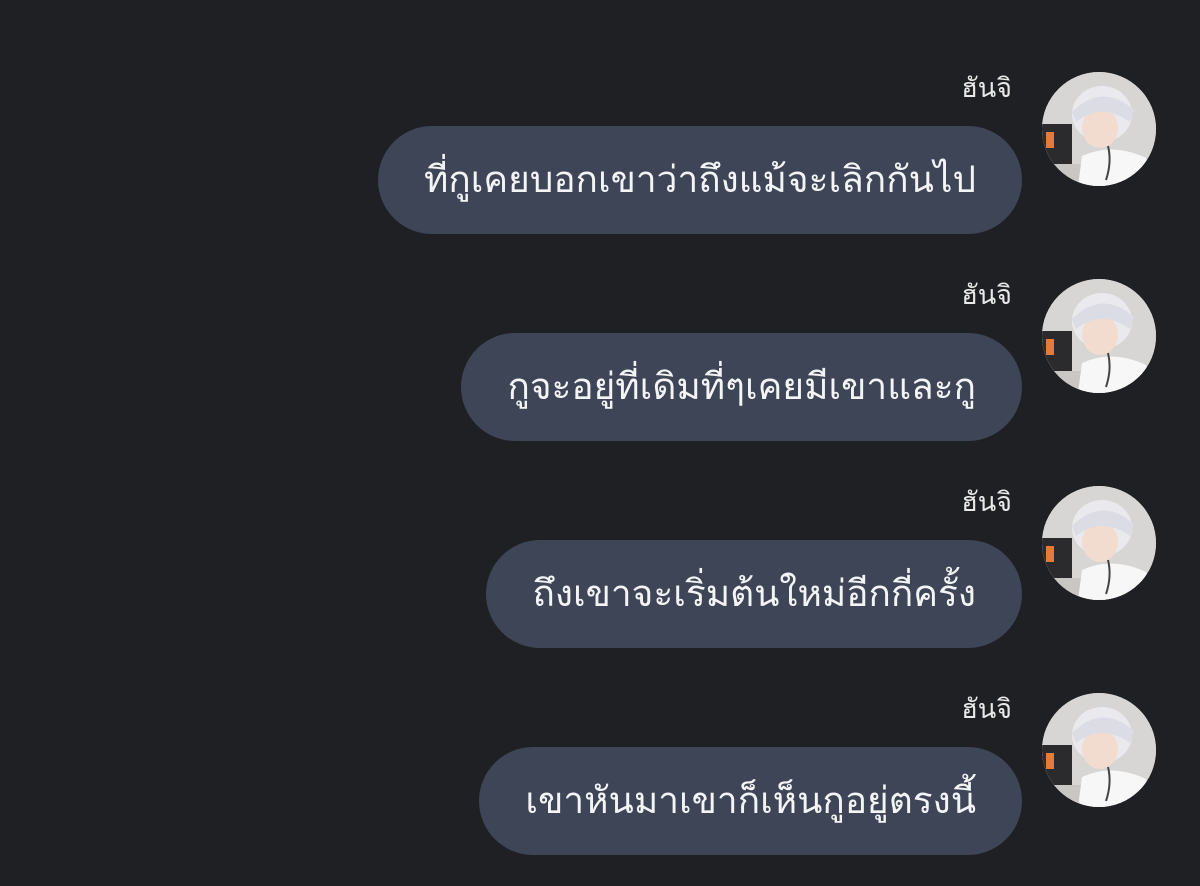 Image resolution: width=1200 pixels, height=886 pixels. I want to click on message-bubble: ถึงเขาจะเริ่มต้นใหม่อีกกี่ครั้ง, so click(754, 594).